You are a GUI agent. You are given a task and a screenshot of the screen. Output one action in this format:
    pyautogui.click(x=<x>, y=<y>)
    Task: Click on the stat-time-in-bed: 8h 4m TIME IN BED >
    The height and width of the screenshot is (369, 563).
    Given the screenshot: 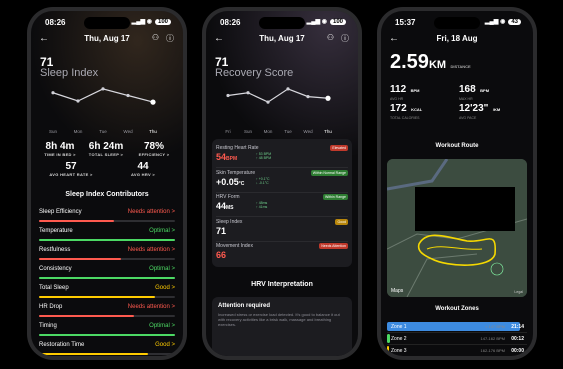 What is the action you would take?
    pyautogui.click(x=60, y=149)
    